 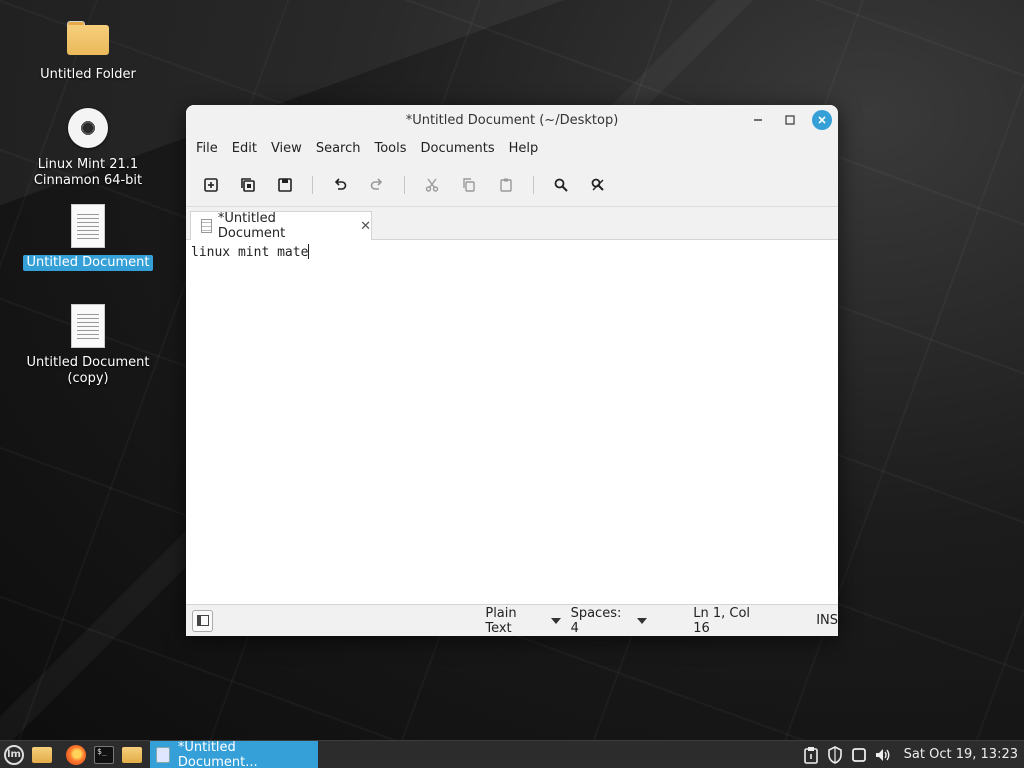 I want to click on network-icon, so click(x=858, y=754).